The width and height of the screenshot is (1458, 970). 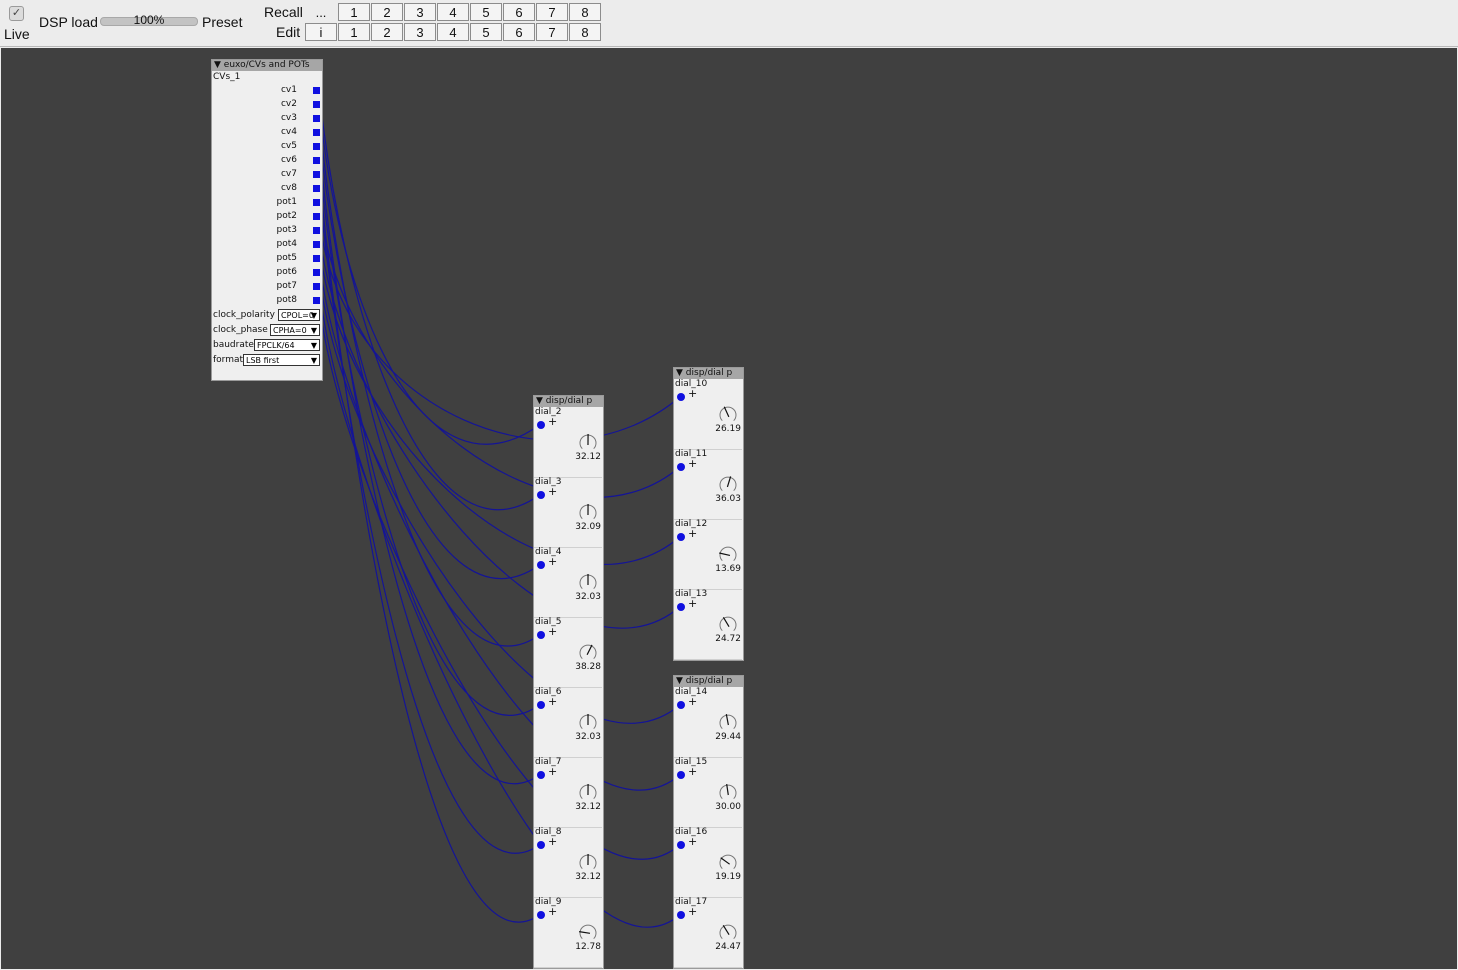 I want to click on recall-label: Recall, so click(x=283, y=12).